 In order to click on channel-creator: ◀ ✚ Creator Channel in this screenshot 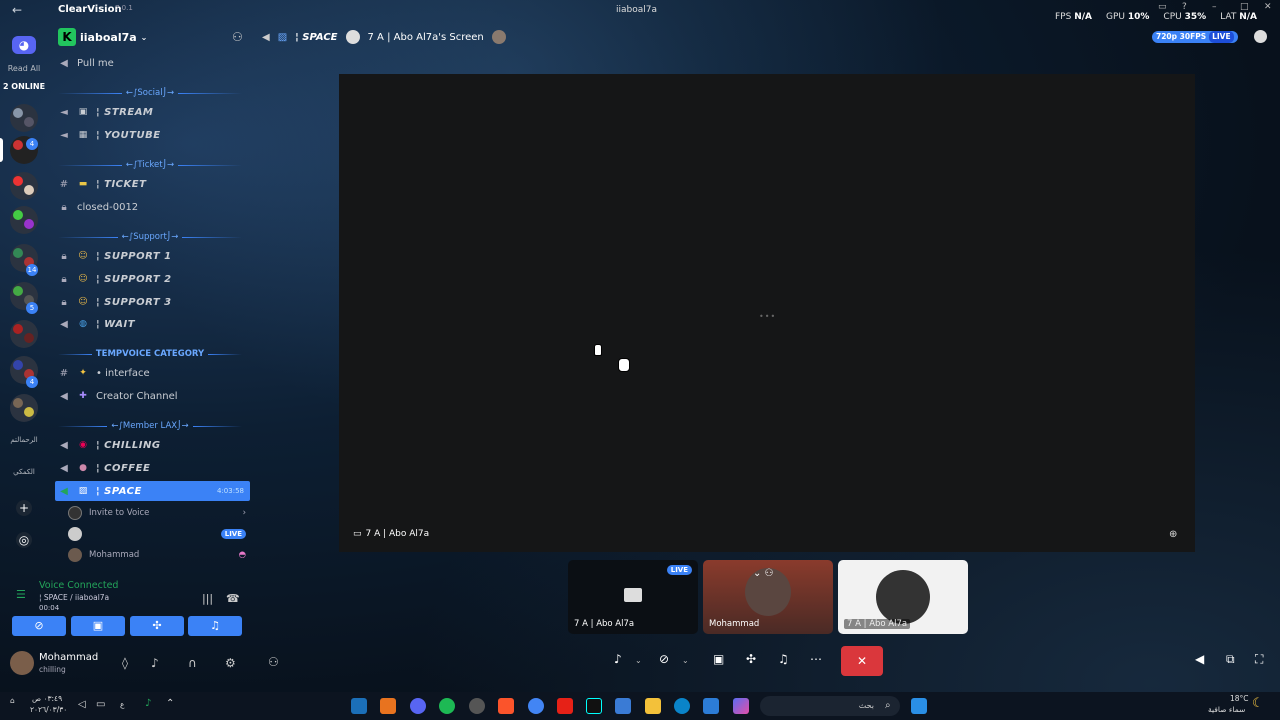, I will do `click(153, 396)`.